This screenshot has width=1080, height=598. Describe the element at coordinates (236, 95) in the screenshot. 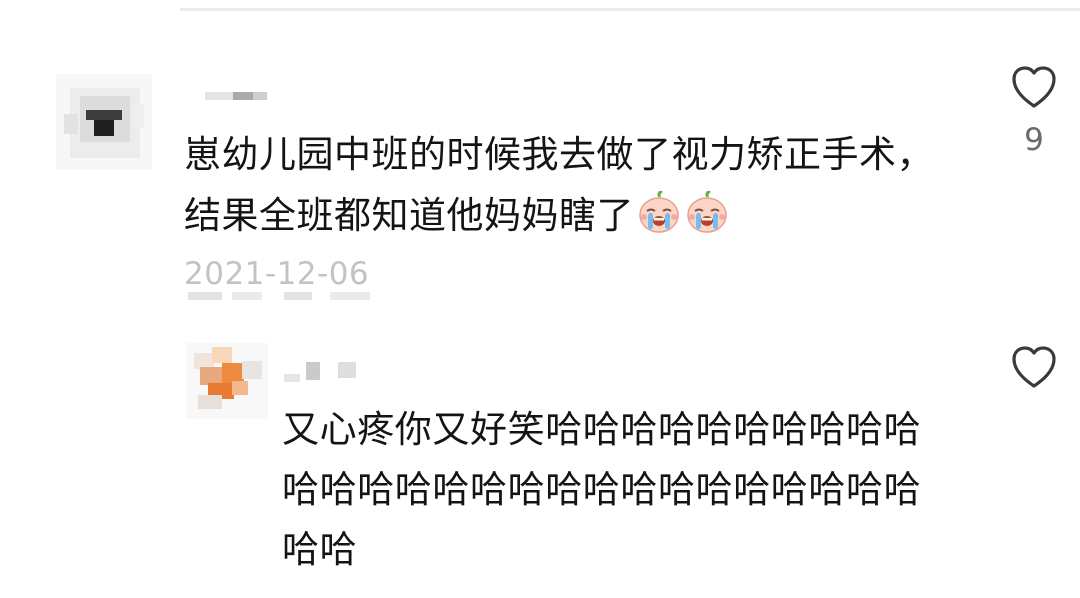

I see `username-redacted` at that location.